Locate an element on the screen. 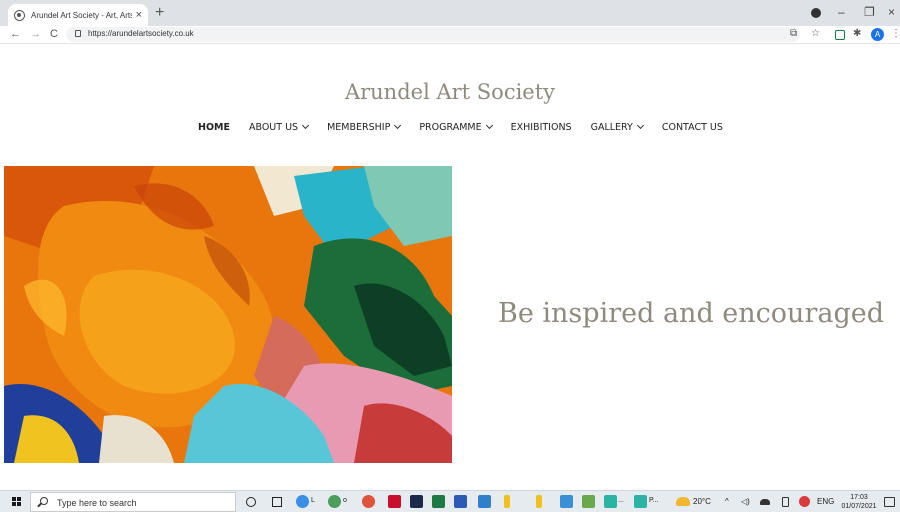  task-view-icon is located at coordinates (277, 502).